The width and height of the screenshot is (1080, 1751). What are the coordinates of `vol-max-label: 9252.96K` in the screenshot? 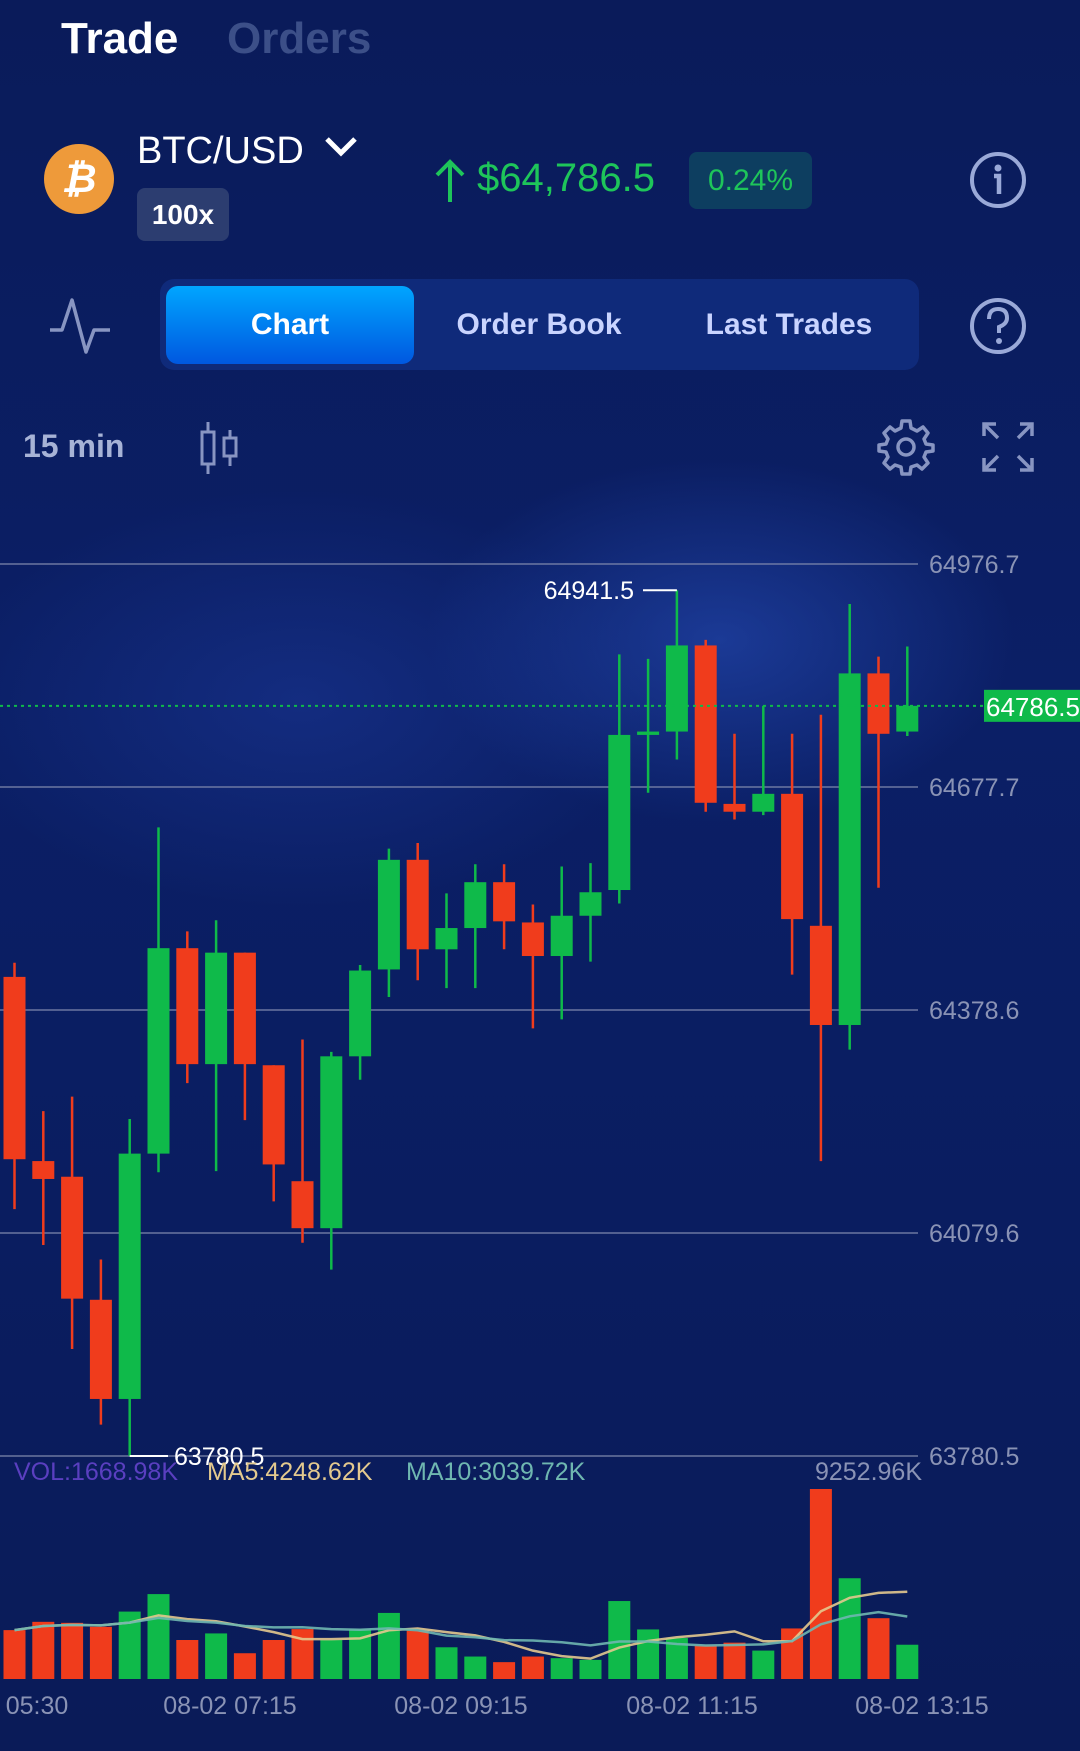 It's located at (868, 1472).